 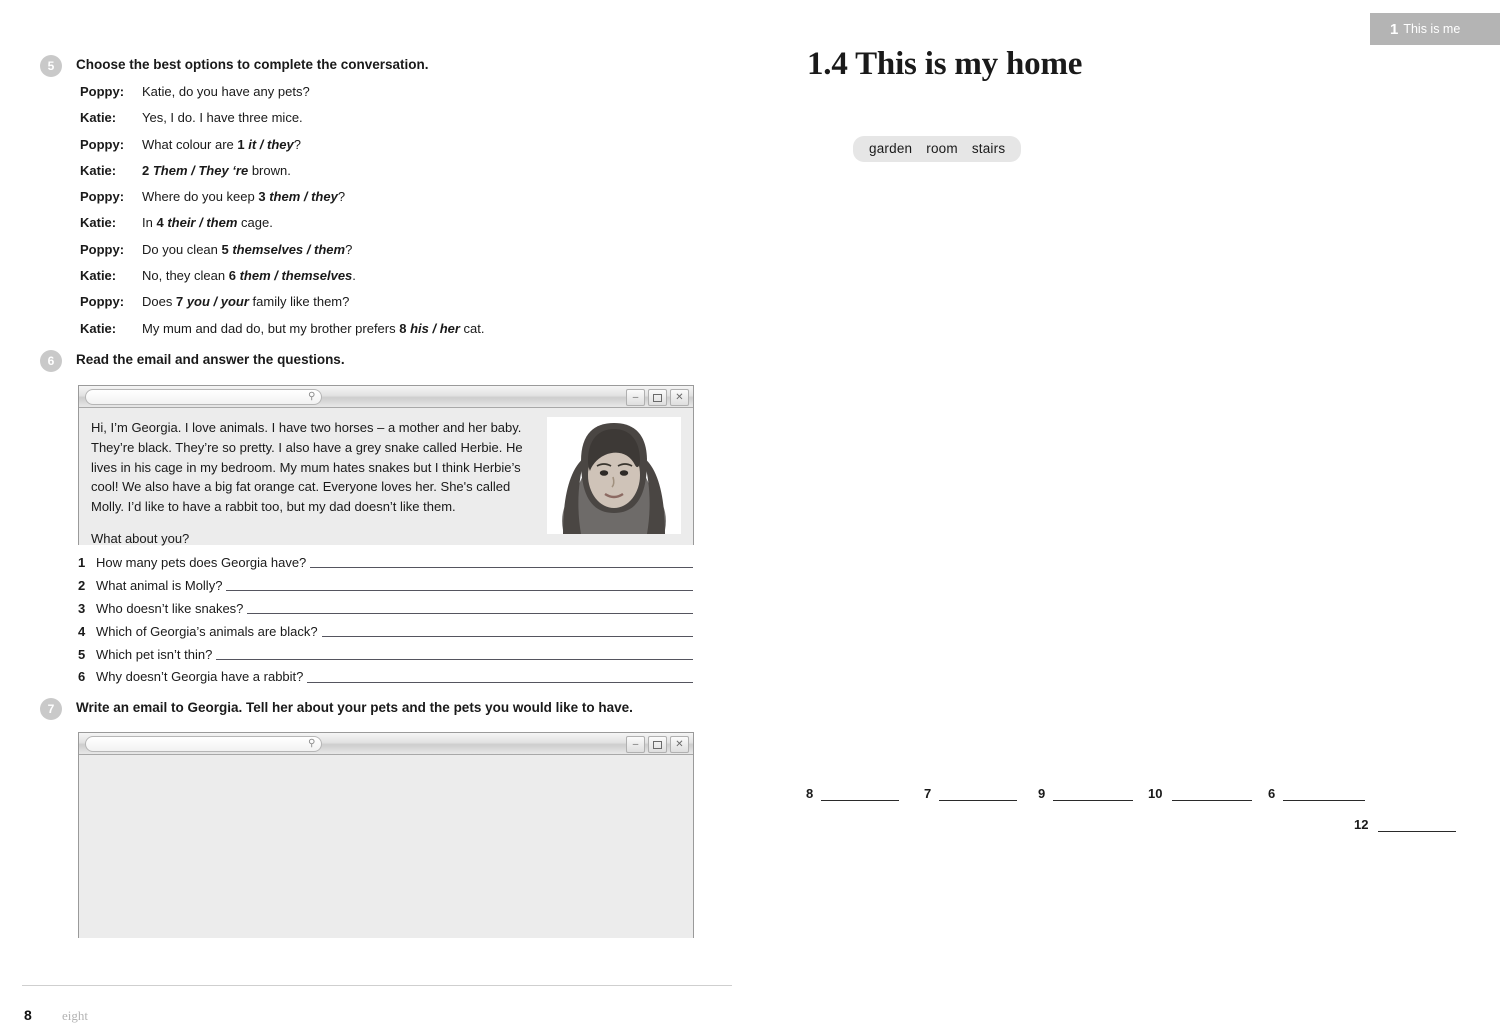 What do you see at coordinates (385, 677) in the screenshot?
I see `question-row: 6 Why doesn’t Georgia have a rabbit?` at bounding box center [385, 677].